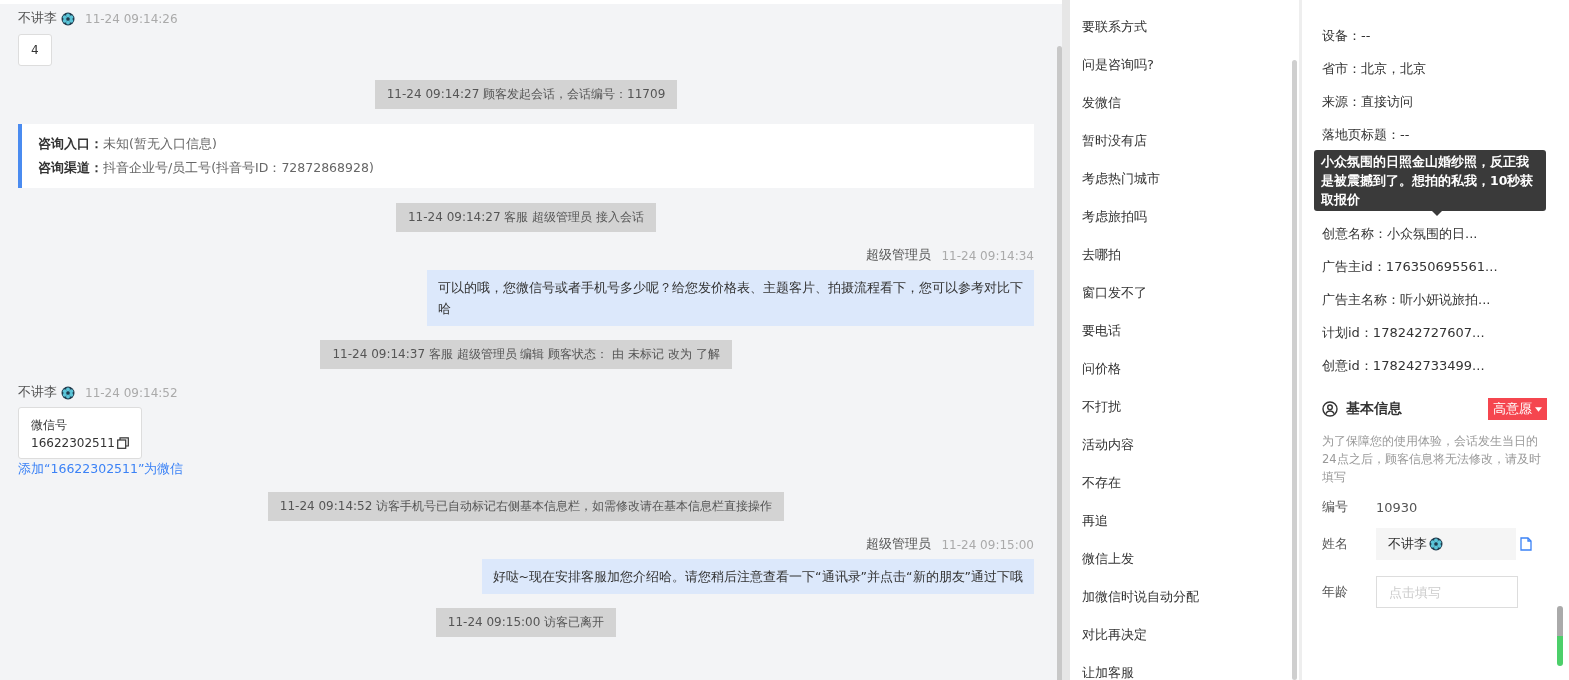 This screenshot has height=680, width=1569. What do you see at coordinates (1346, 35) in the screenshot?
I see `source-field: 设备：--` at bounding box center [1346, 35].